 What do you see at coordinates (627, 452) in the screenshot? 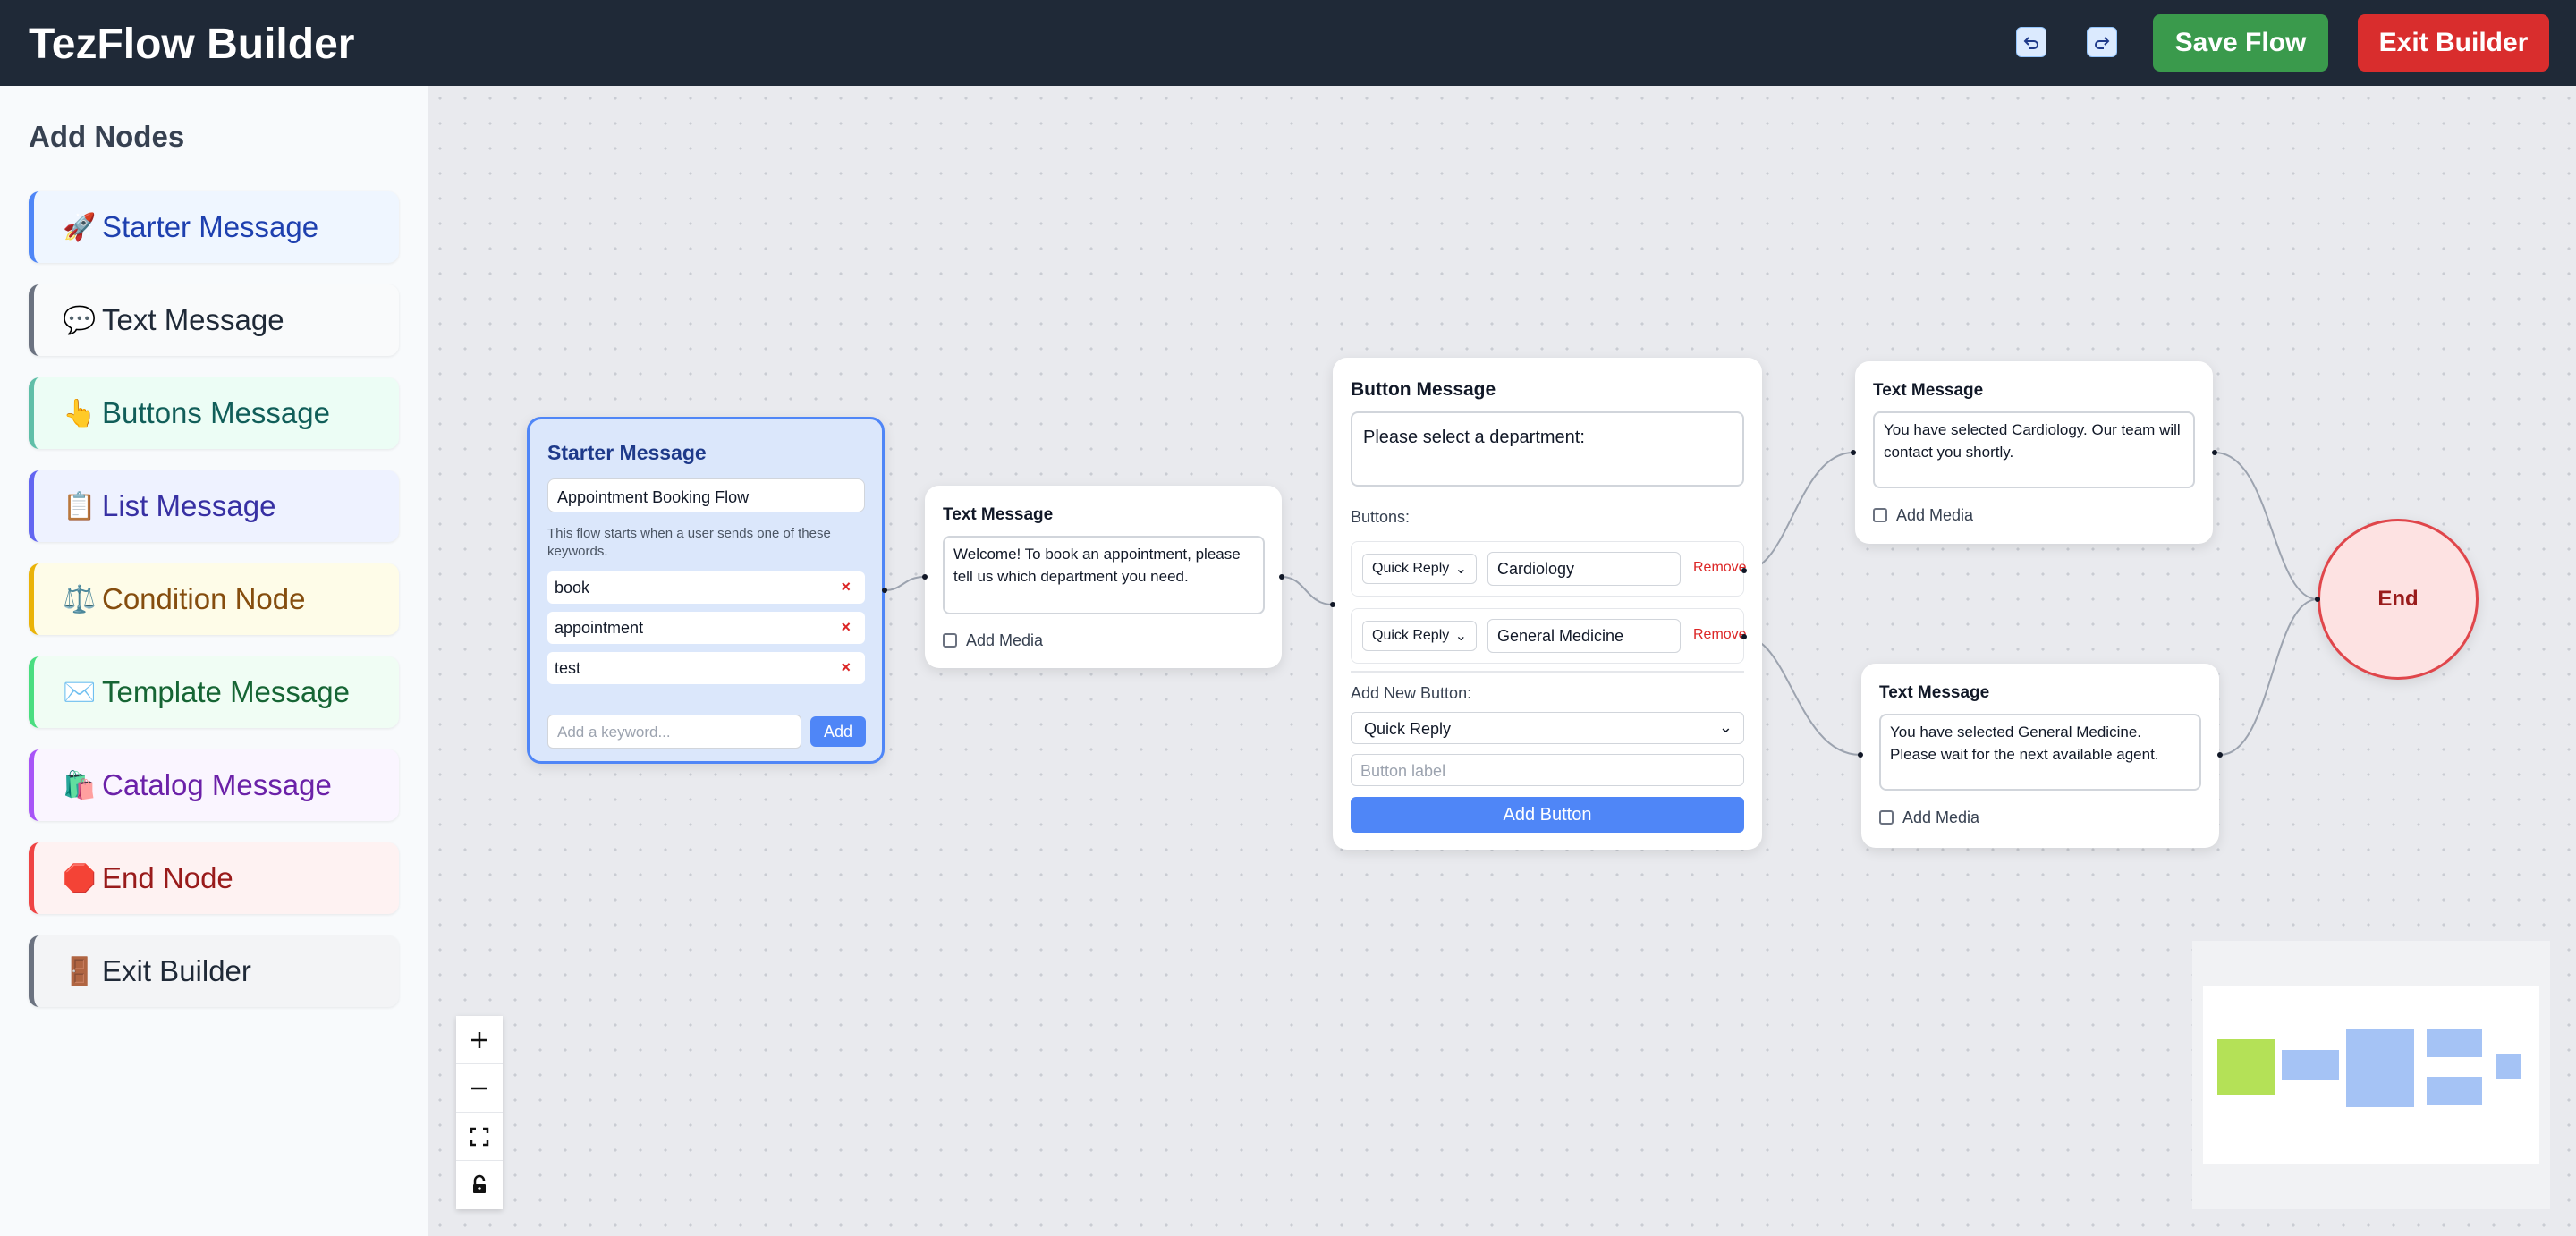
I see `starter-node-title: Starter Message` at bounding box center [627, 452].